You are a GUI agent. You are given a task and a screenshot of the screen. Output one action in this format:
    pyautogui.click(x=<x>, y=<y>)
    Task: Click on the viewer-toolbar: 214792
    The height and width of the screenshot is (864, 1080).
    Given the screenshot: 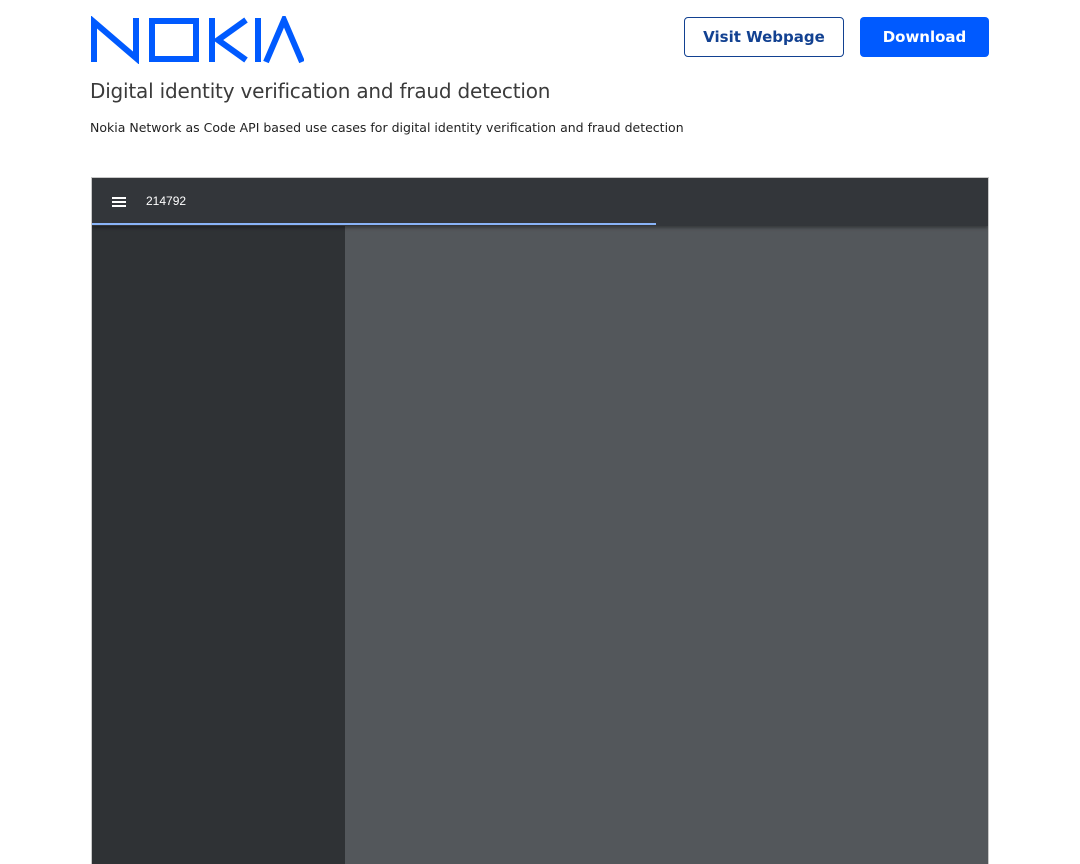 What is the action you would take?
    pyautogui.click(x=540, y=202)
    